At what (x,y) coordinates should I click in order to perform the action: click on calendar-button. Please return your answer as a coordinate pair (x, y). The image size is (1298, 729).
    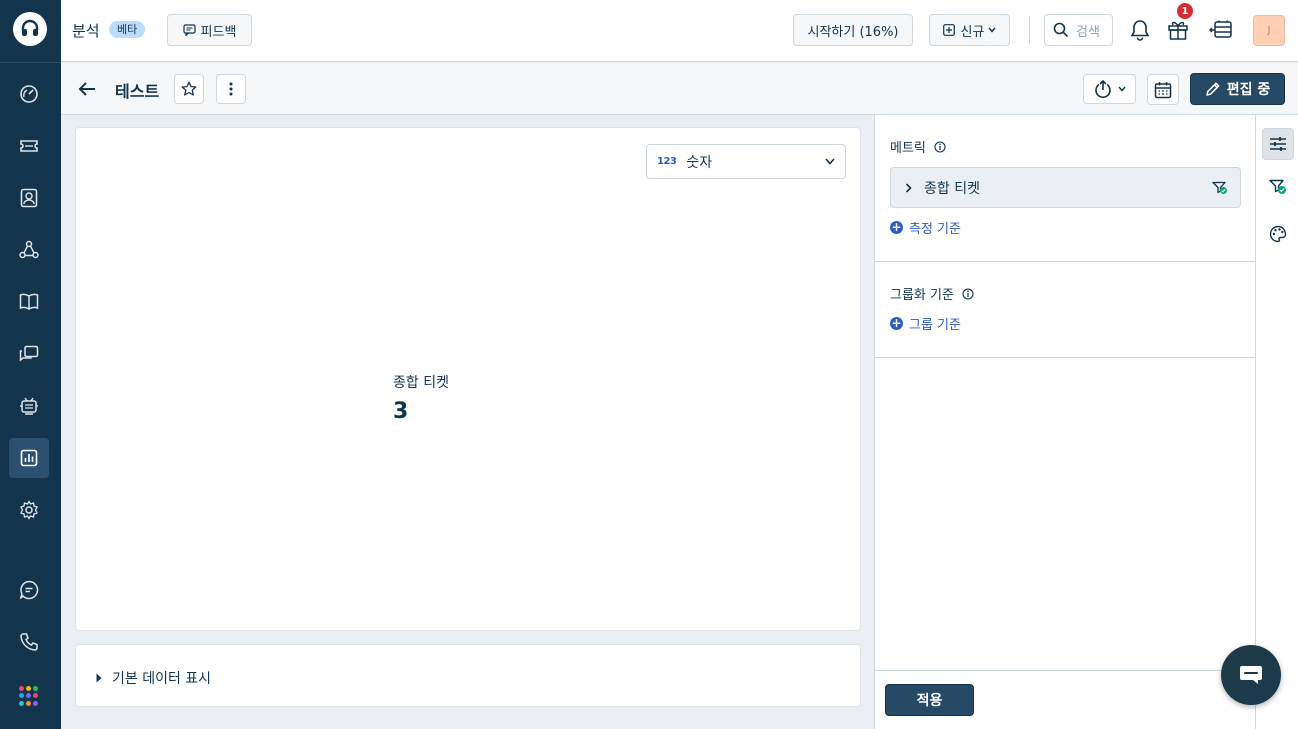
    Looking at the image, I should click on (1163, 89).